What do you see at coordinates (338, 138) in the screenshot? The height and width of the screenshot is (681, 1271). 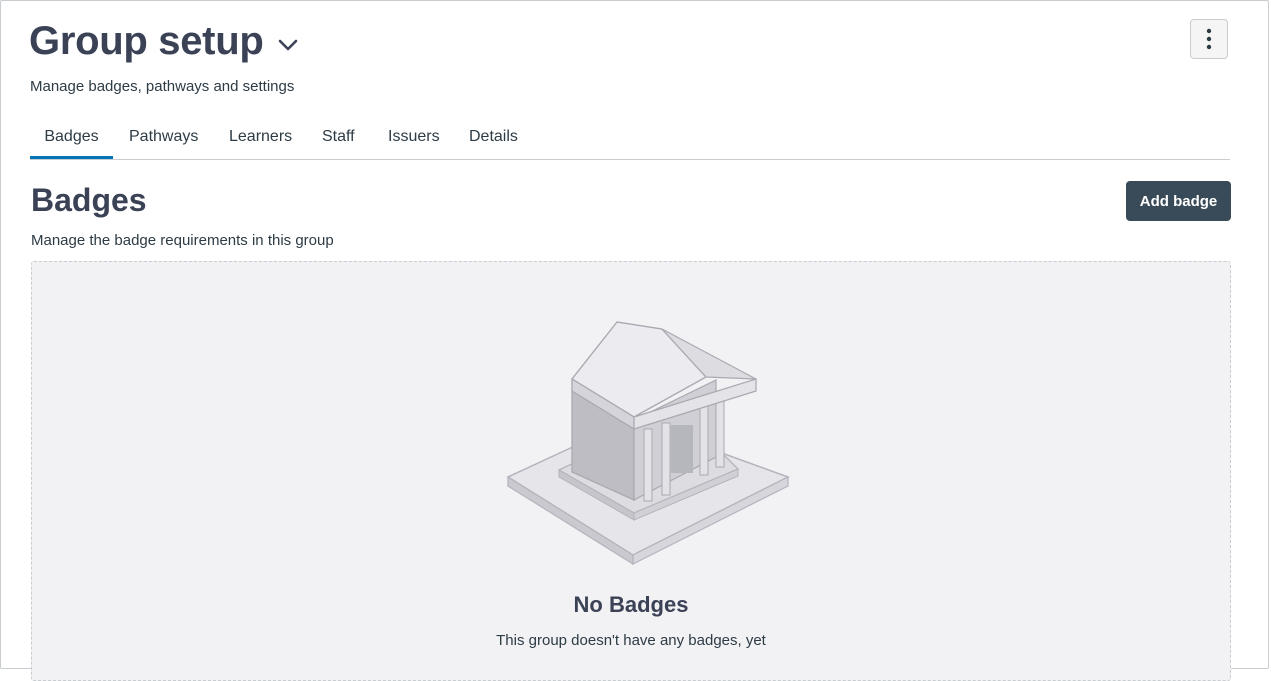 I see `tab-staff: Staff` at bounding box center [338, 138].